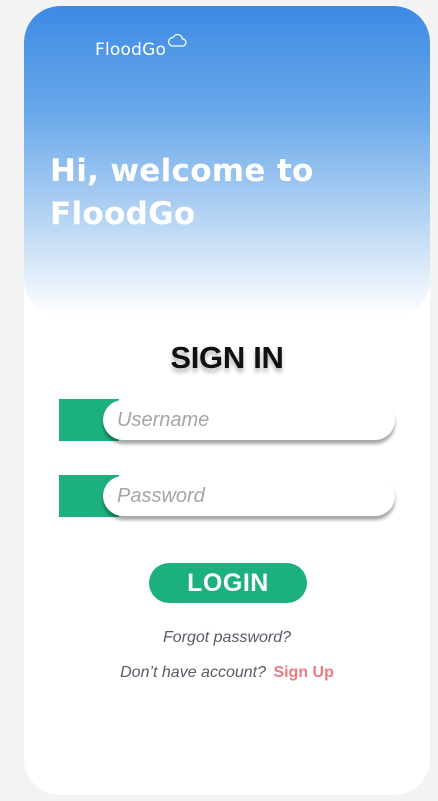 Image resolution: width=438 pixels, height=801 pixels. I want to click on username-input, so click(249, 420).